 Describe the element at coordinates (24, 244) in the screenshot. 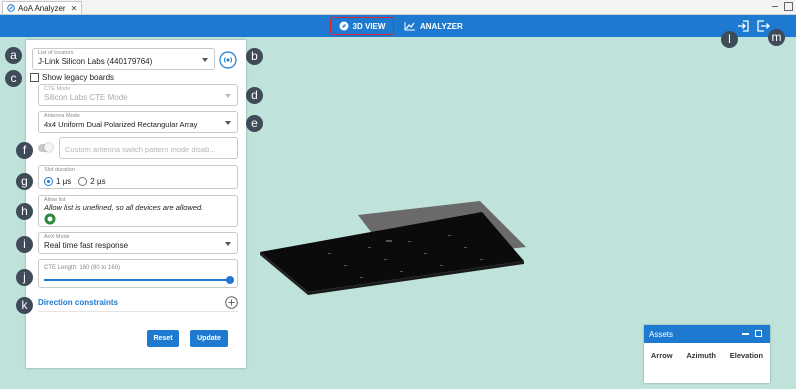

I see `callout-badge-i: i` at that location.